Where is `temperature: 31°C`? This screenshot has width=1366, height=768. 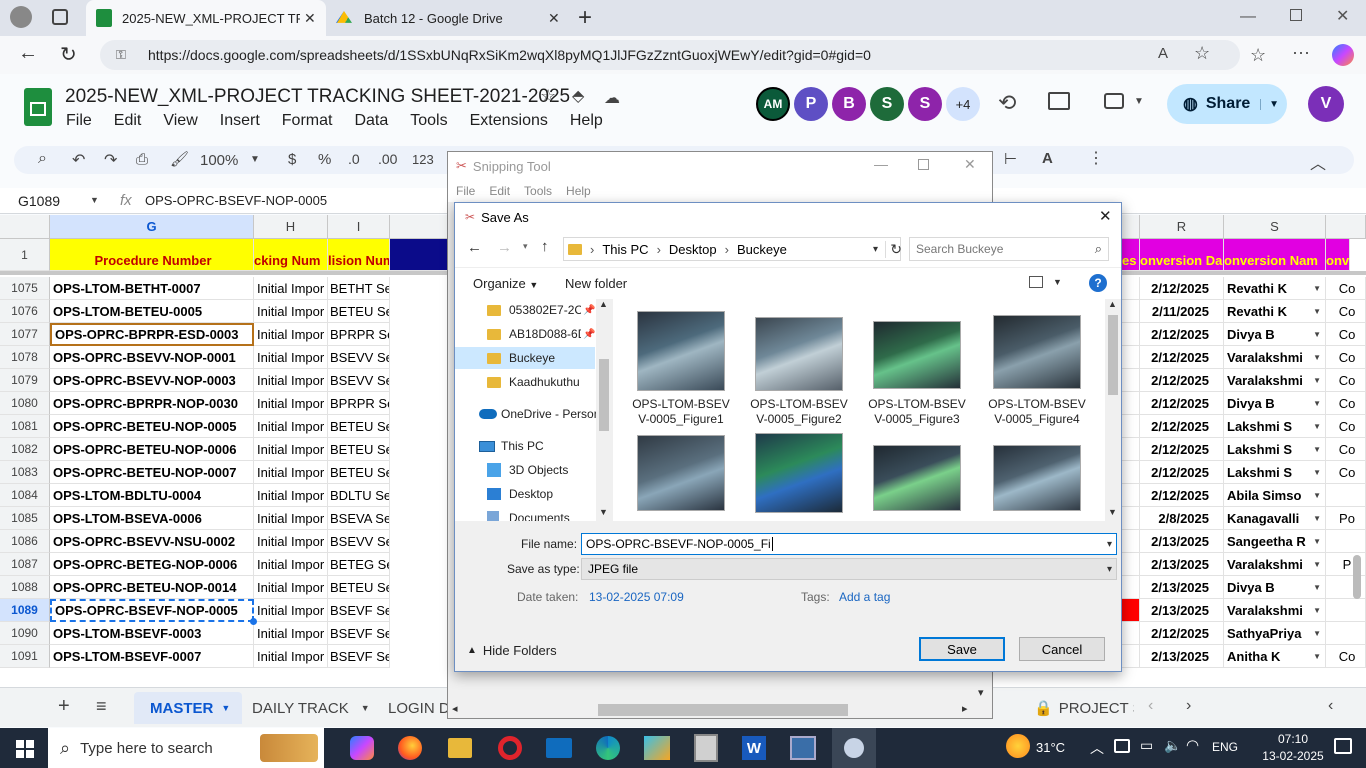
temperature: 31°C is located at coordinates (1050, 747).